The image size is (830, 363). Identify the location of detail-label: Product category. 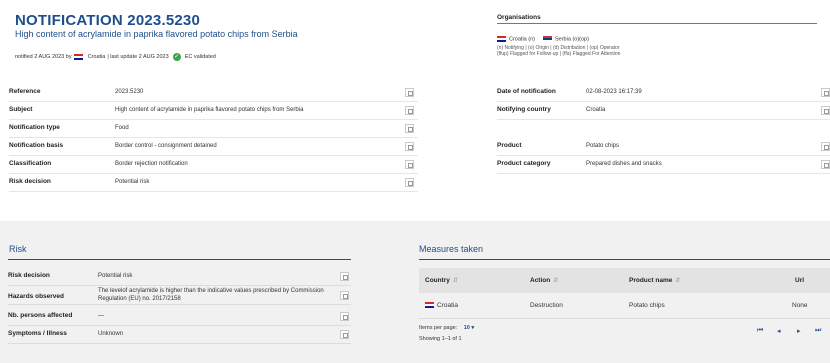
(524, 163).